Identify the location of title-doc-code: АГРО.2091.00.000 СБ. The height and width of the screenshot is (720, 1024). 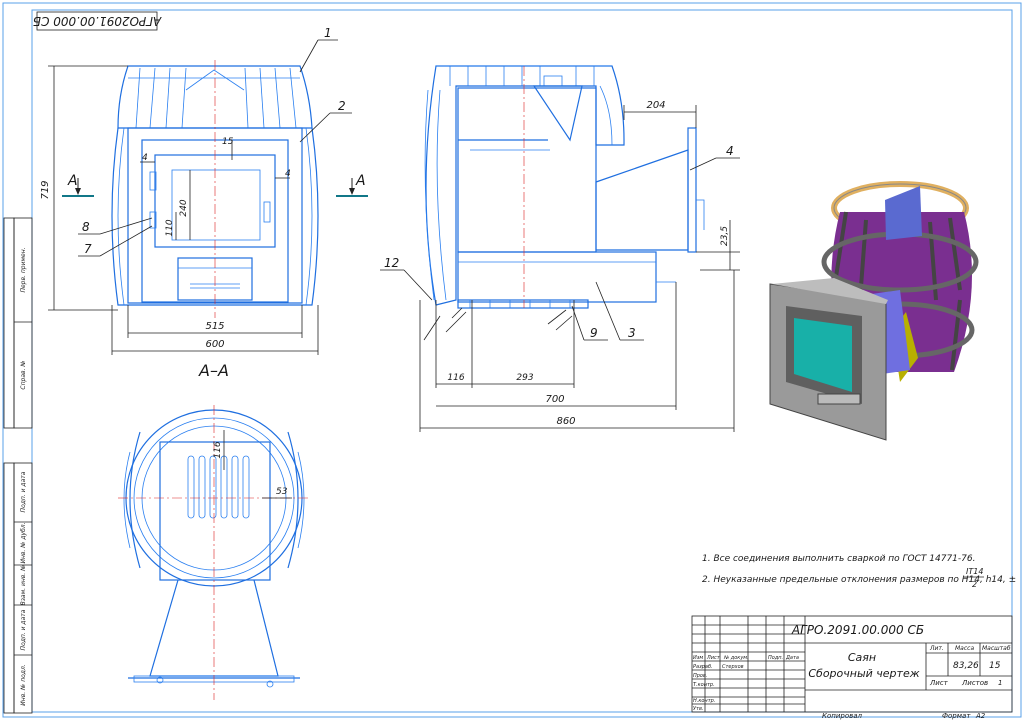
(857, 630).